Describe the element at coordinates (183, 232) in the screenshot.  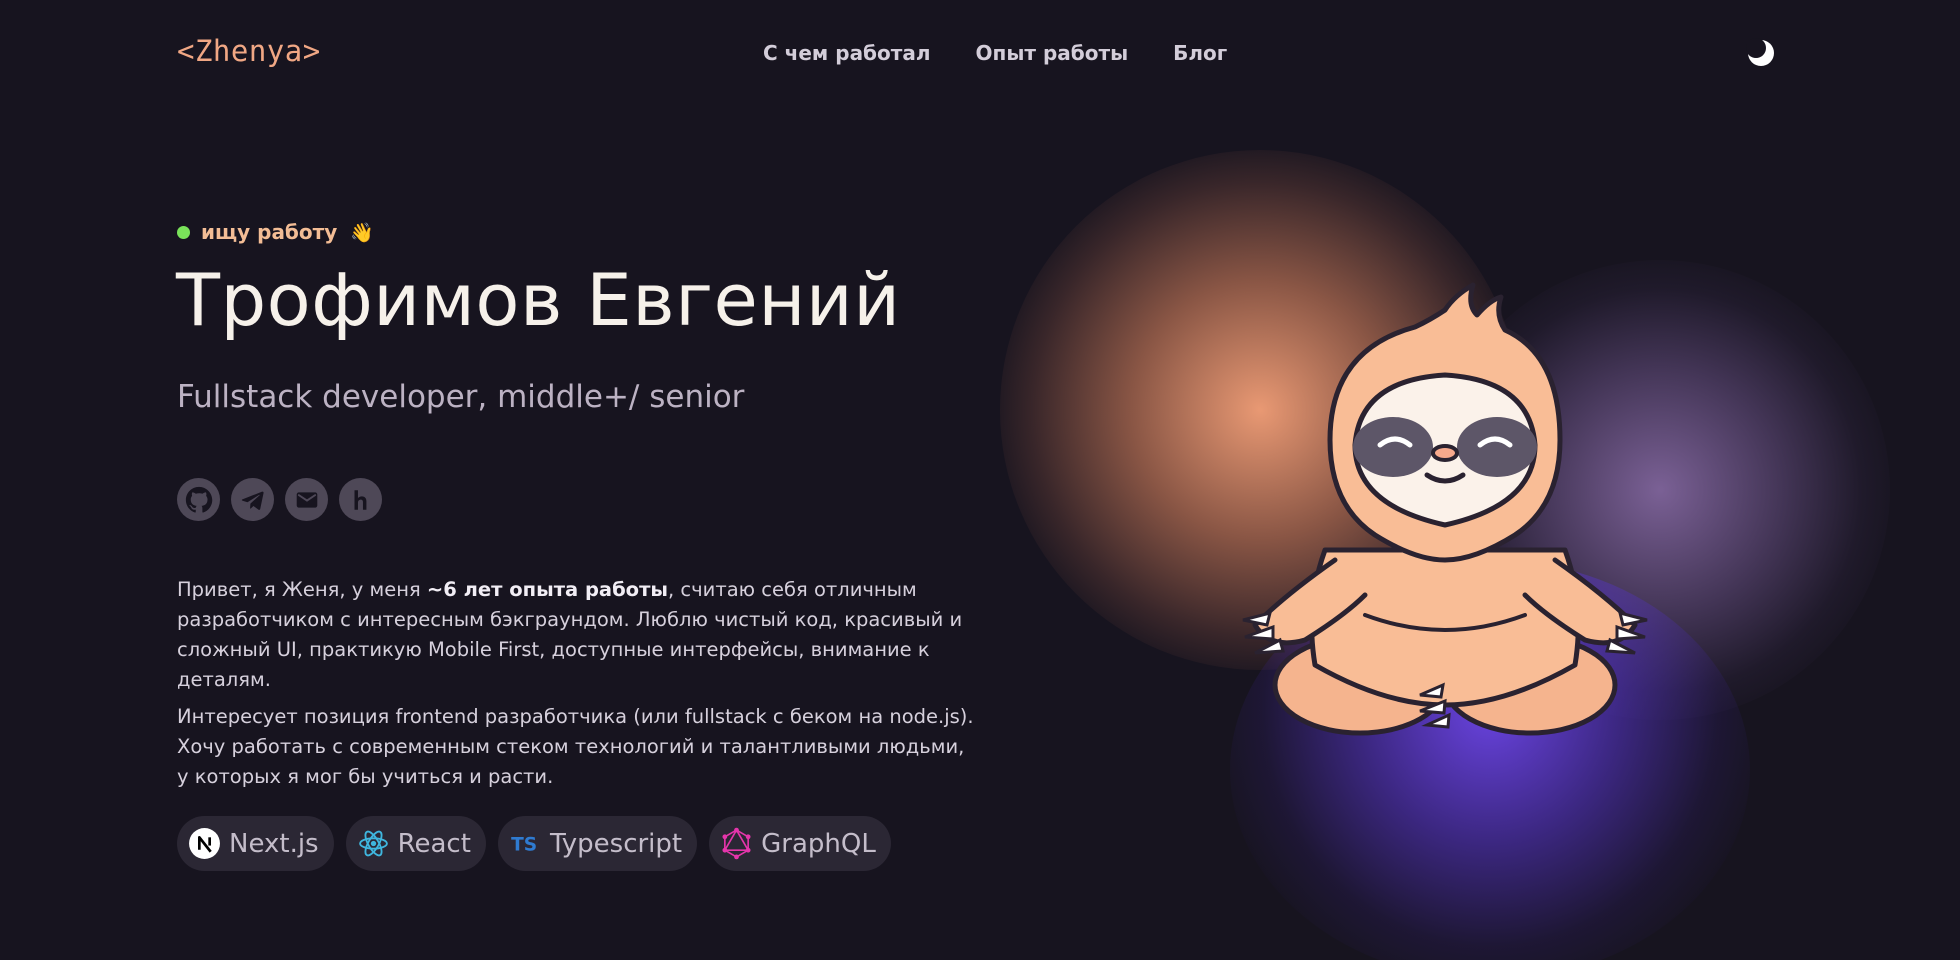
I see `status-dot` at that location.